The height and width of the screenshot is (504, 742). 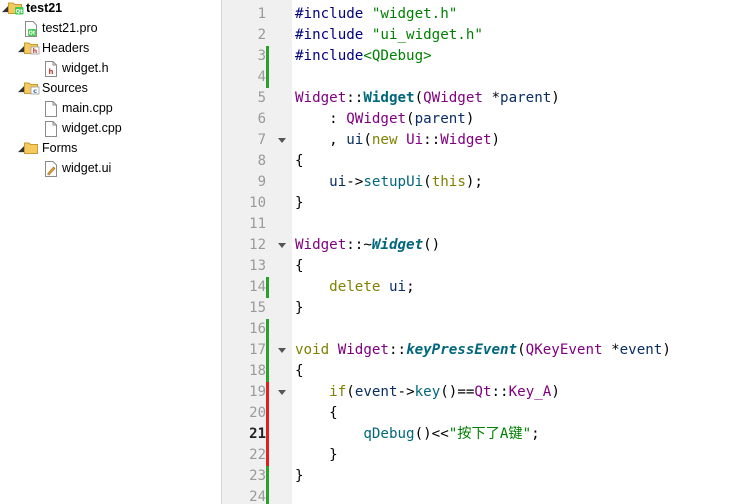 I want to click on tree-item-sources: ◢ c Sources, so click(x=110, y=88).